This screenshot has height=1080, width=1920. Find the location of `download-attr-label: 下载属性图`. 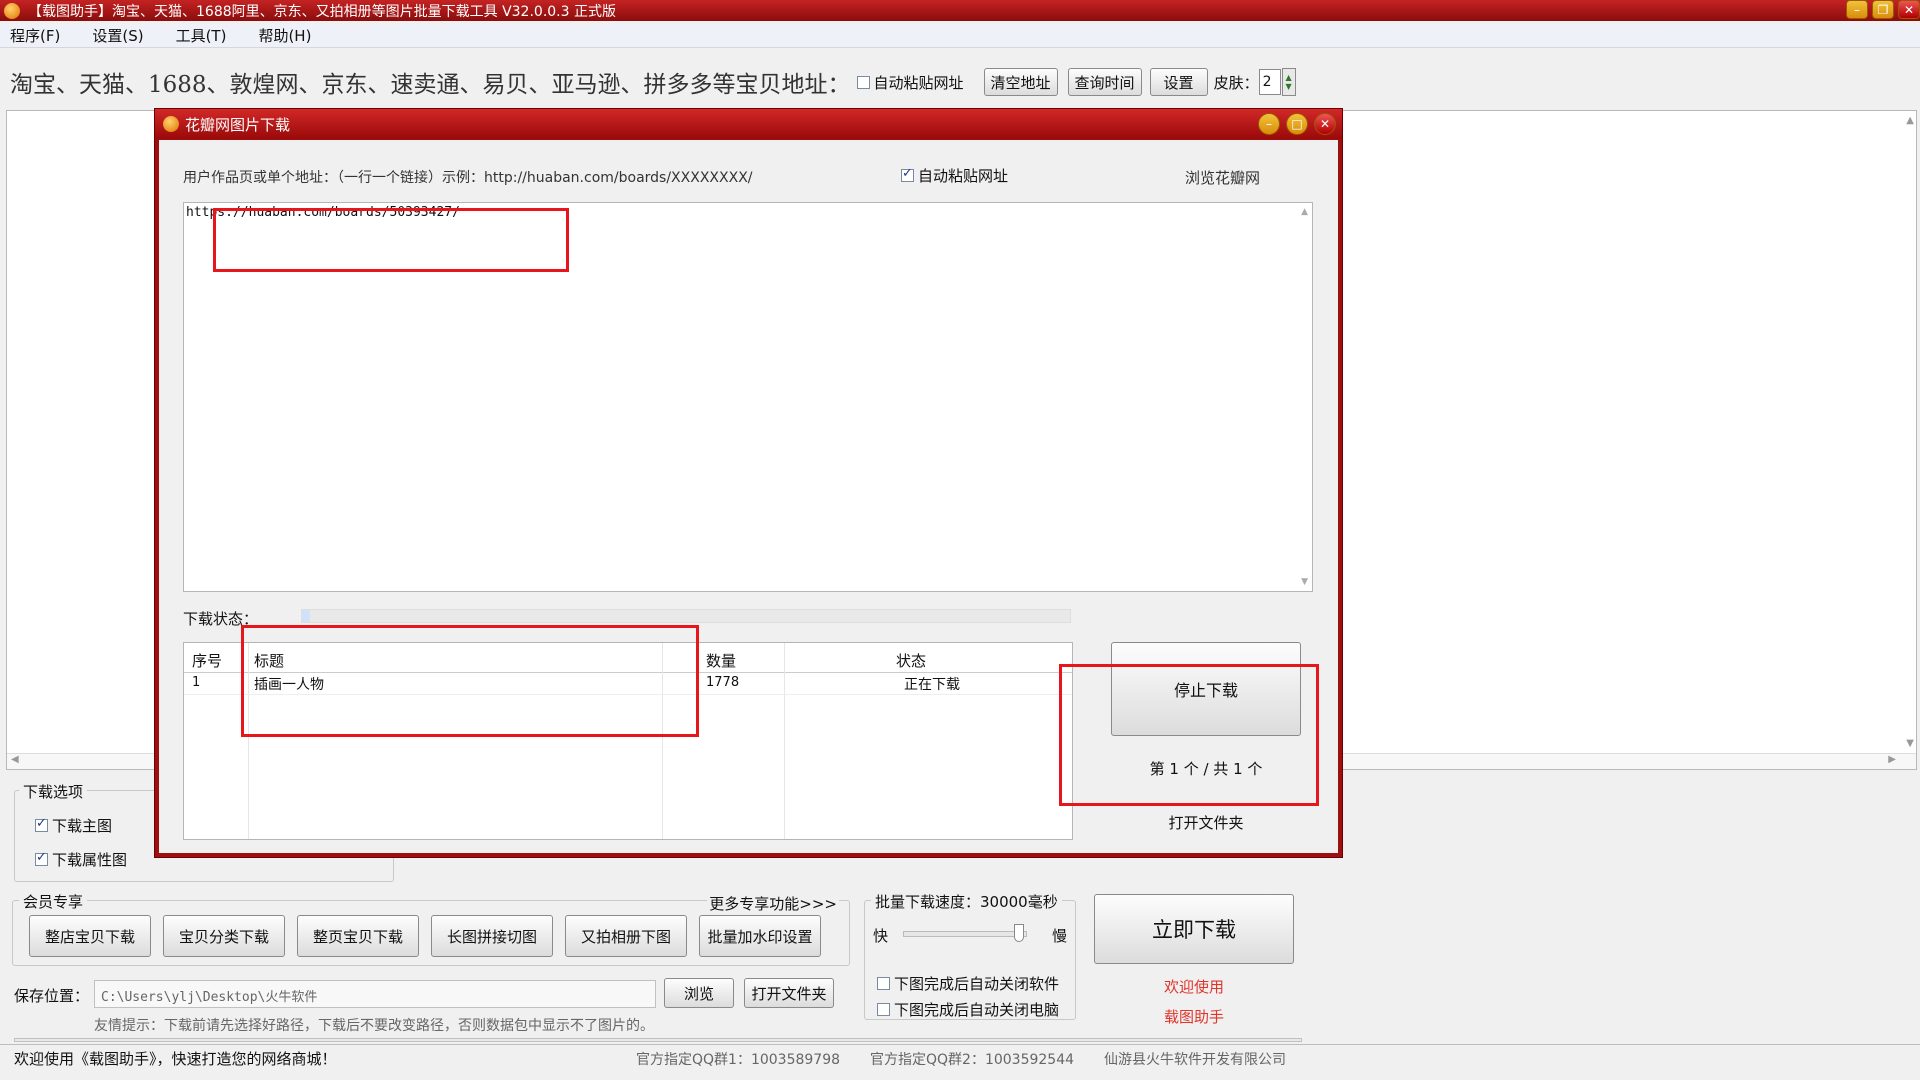

download-attr-label: 下载属性图 is located at coordinates (90, 860).